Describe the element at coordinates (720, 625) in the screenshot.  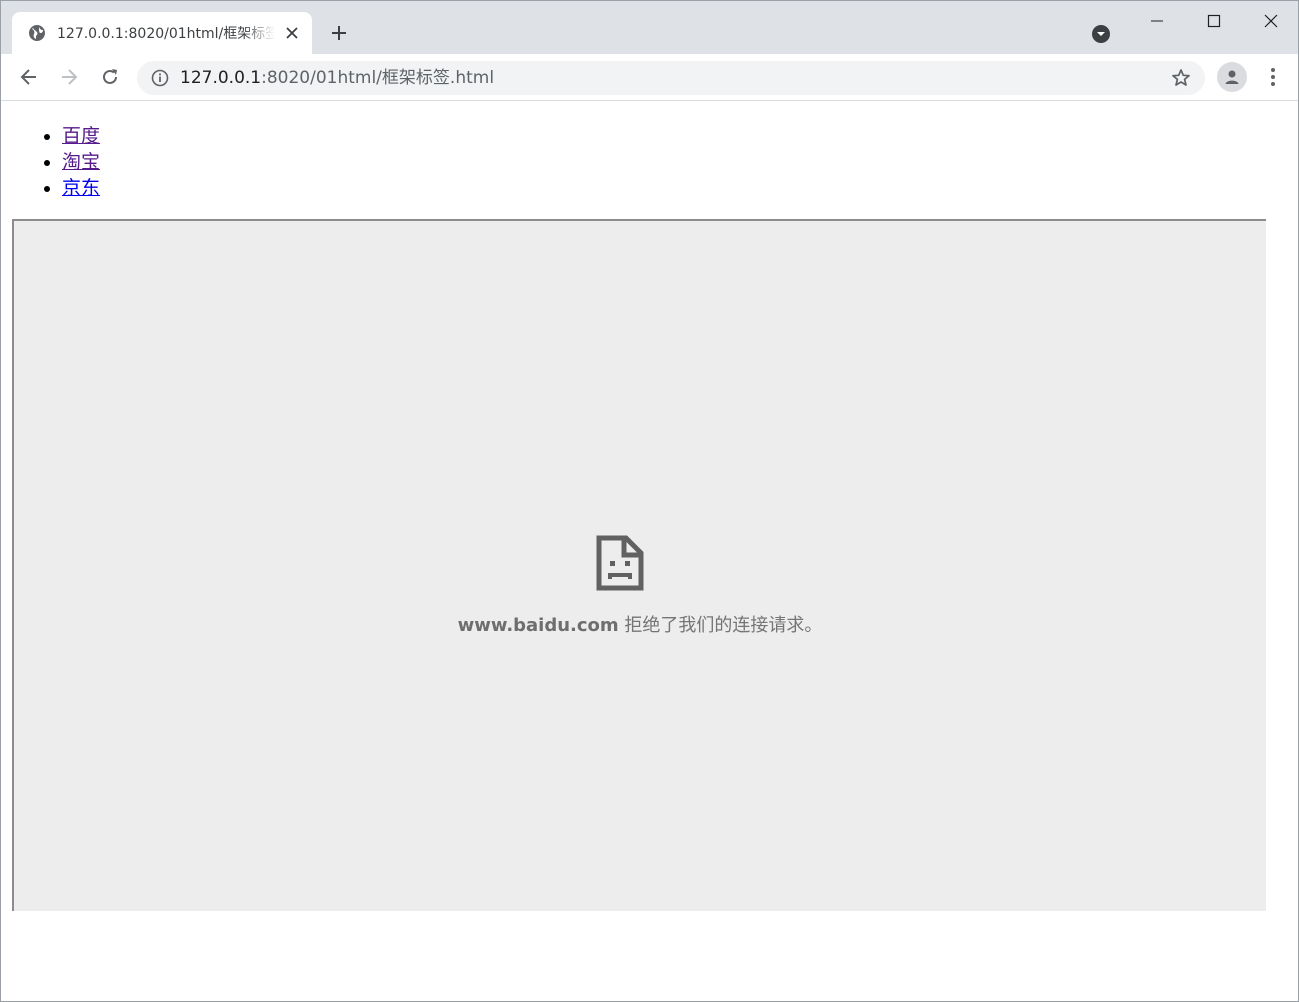
I see `error-text: 拒绝了我们的连接请求。` at that location.